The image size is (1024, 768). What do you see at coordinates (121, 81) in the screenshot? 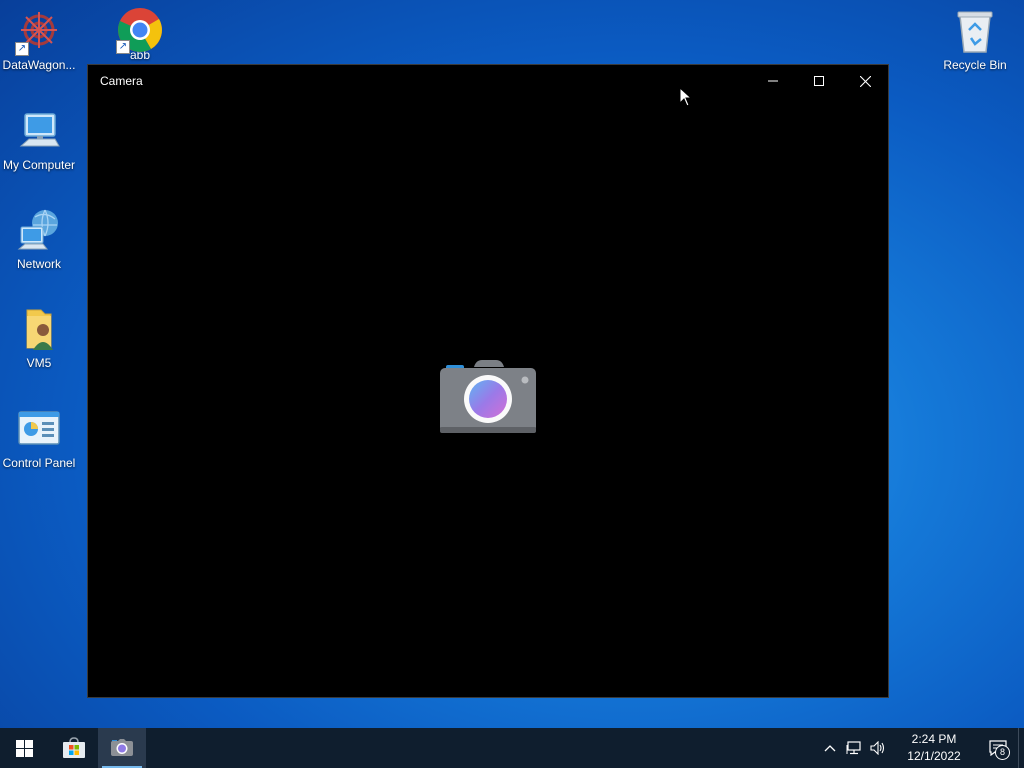
I see `window-title: Camera` at bounding box center [121, 81].